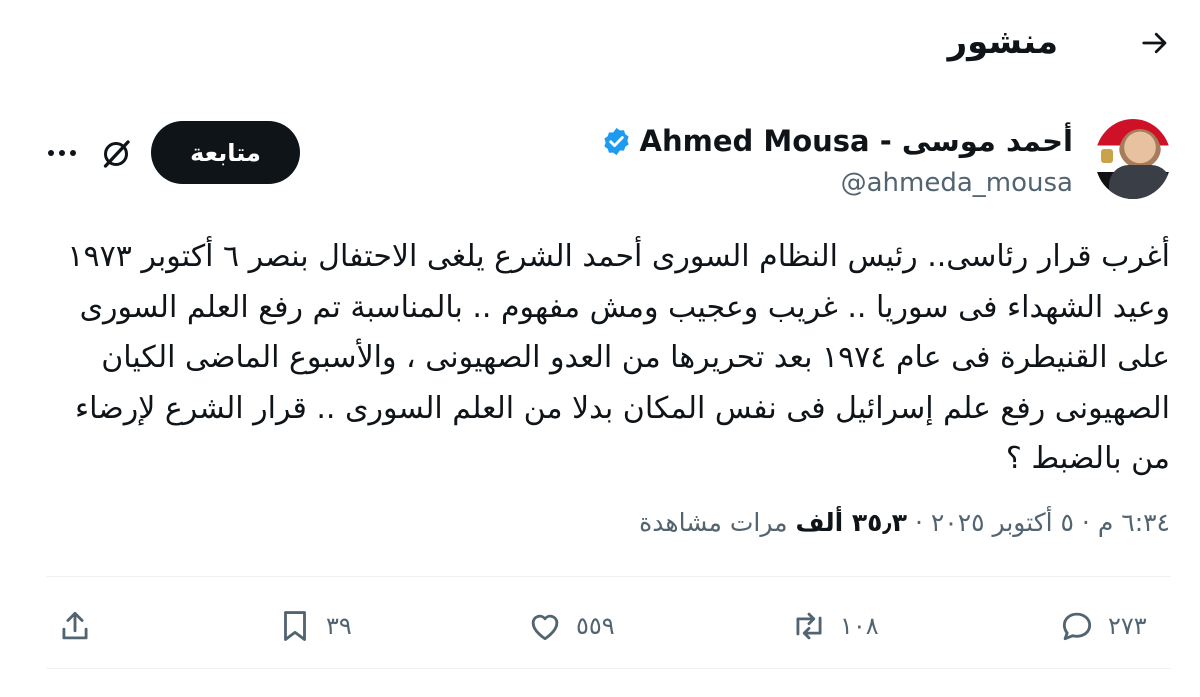 This screenshot has height=697, width=1200. I want to click on arrow-right-icon, so click(1154, 43).